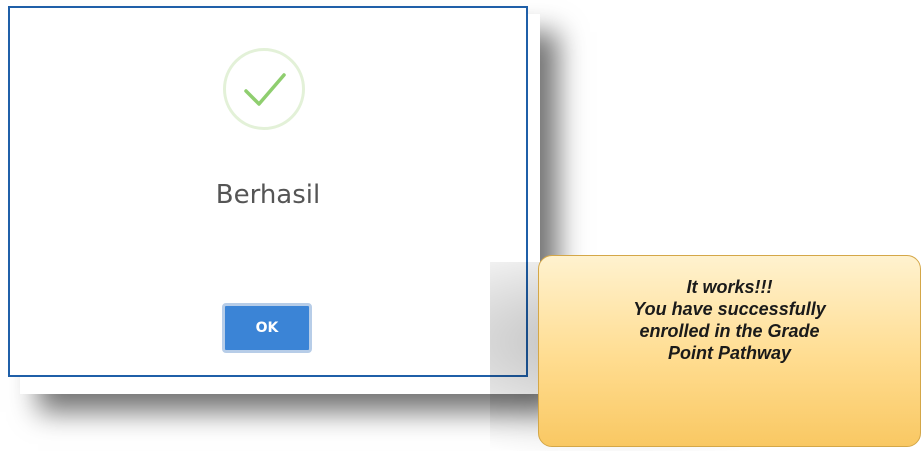 Image resolution: width=923 pixels, height=451 pixels. I want to click on callout-line: Point Pathway, so click(729, 353).